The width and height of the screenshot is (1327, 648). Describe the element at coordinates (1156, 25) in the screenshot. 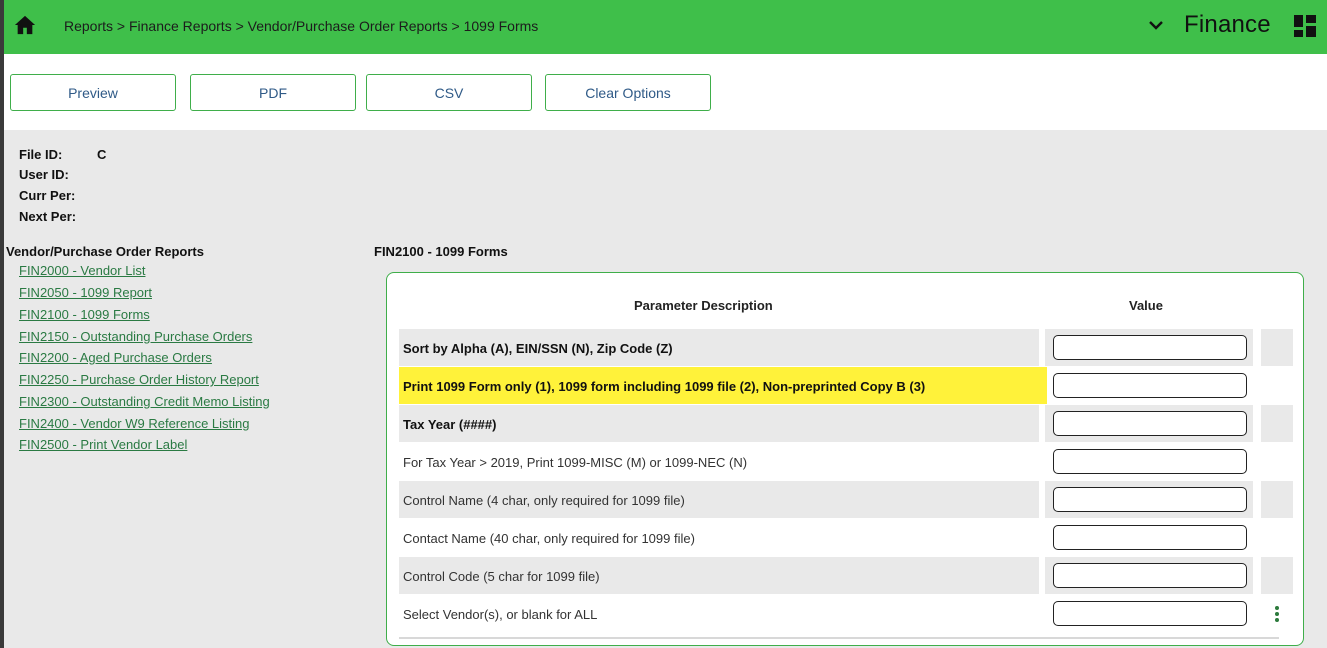

I see `chevron-down-icon` at that location.